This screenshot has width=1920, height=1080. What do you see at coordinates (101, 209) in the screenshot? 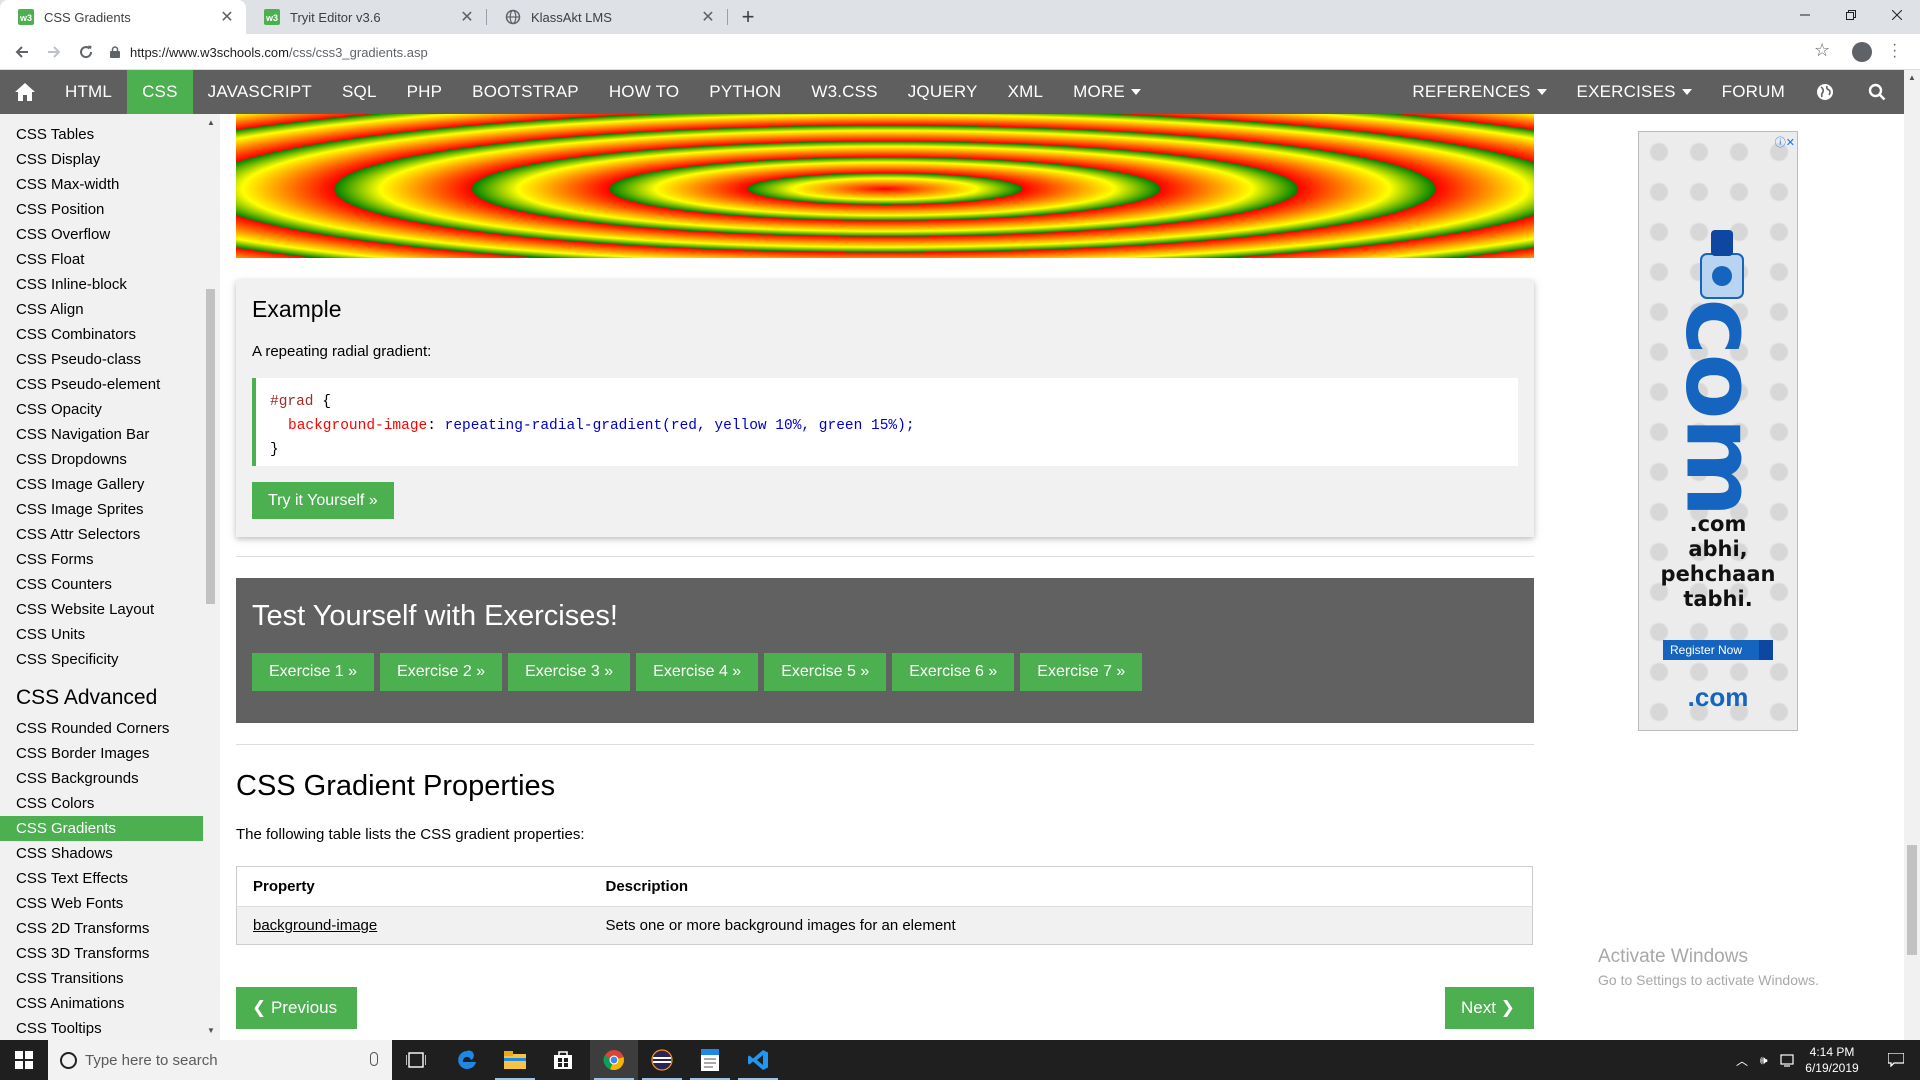
I see `sidebar-item-css-position: CSS Position` at bounding box center [101, 209].